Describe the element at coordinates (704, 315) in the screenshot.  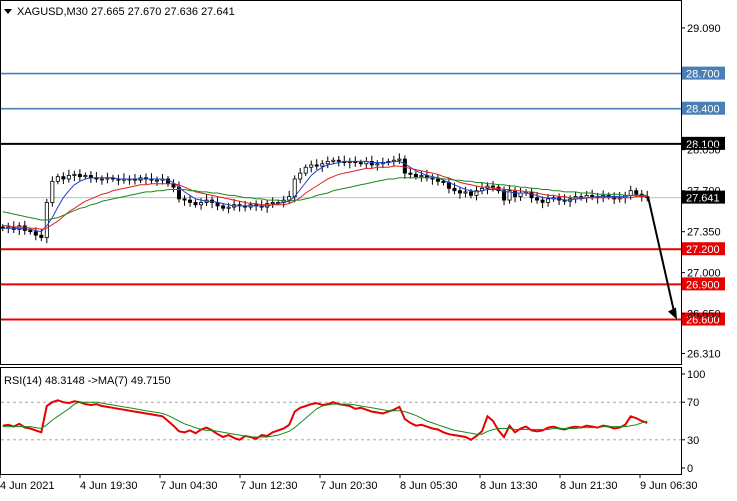
I see `price-tick-label: 26.650` at that location.